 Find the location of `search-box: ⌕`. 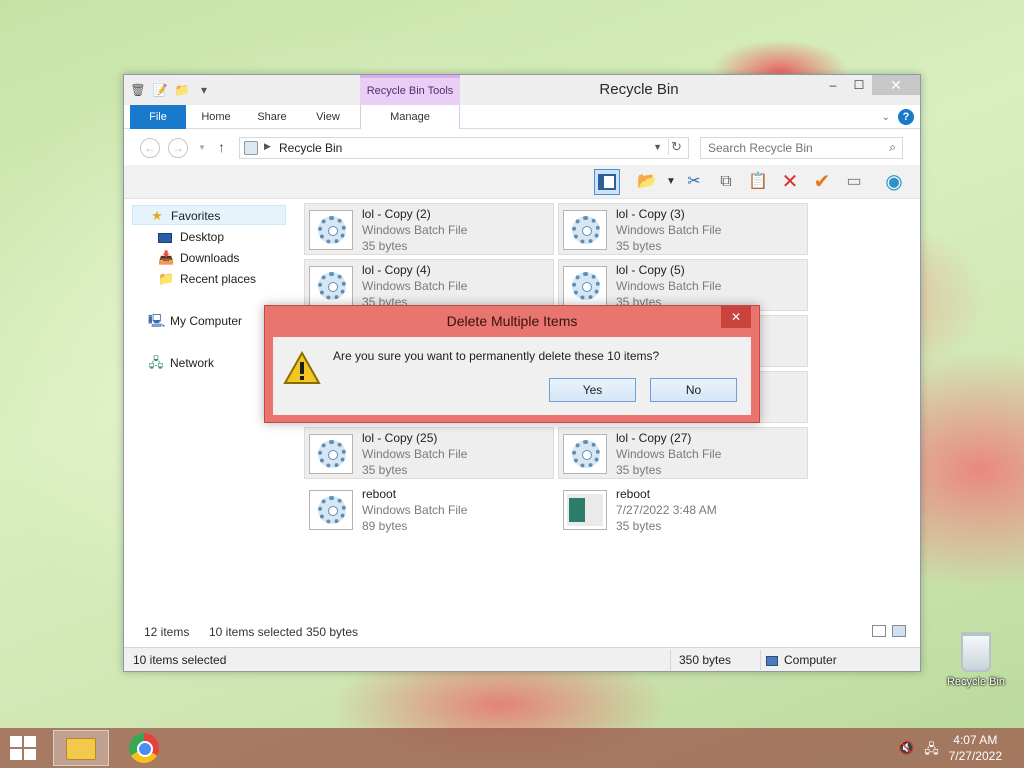

search-box: ⌕ is located at coordinates (801, 148).